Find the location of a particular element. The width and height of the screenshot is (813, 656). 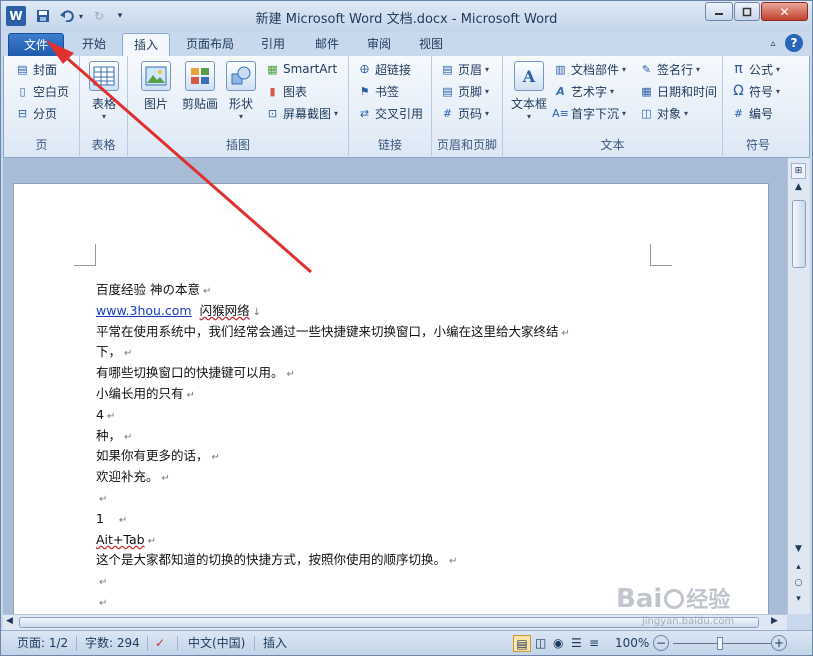

footer-button: ▤ 页脚 ▾ is located at coordinates (464, 91).